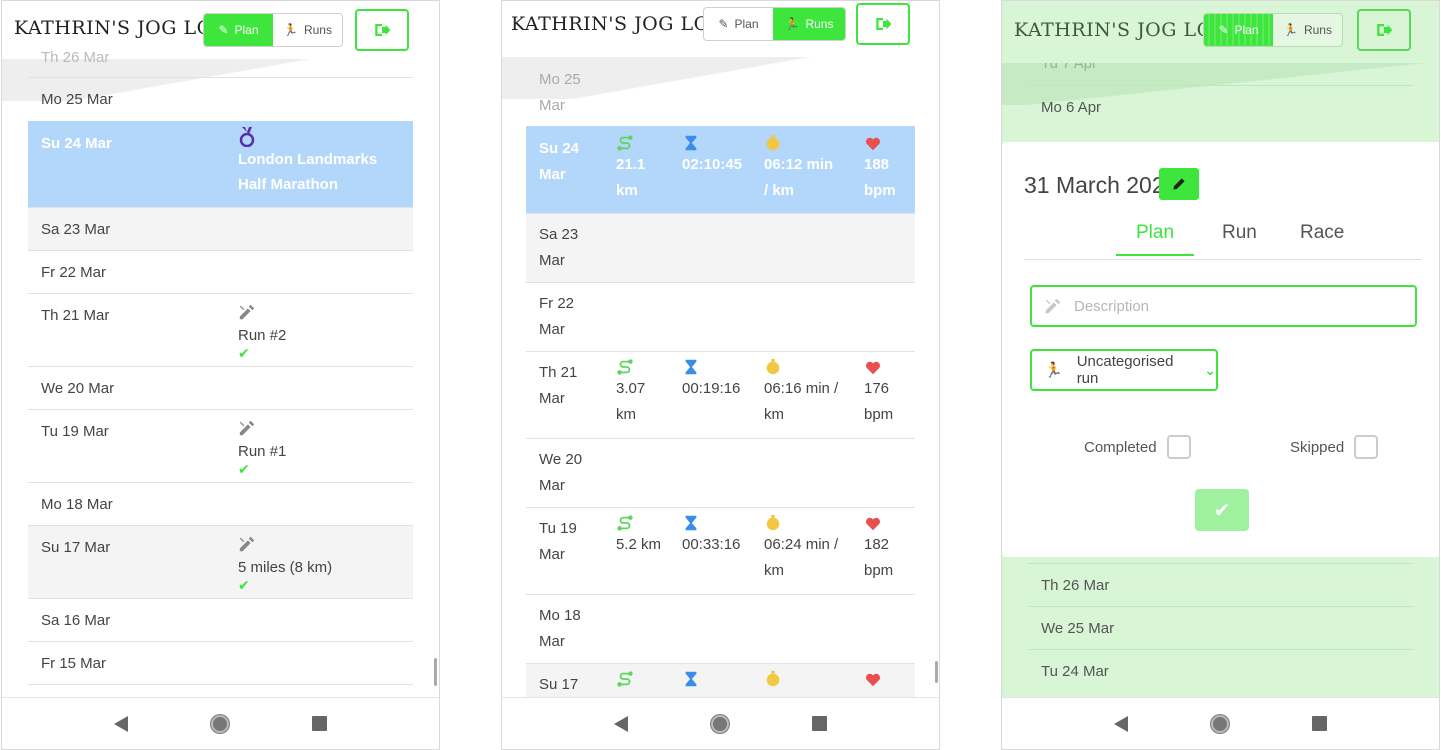 The width and height of the screenshot is (1441, 750). What do you see at coordinates (1078, 628) in the screenshot?
I see `day-label: We 25 Mar` at bounding box center [1078, 628].